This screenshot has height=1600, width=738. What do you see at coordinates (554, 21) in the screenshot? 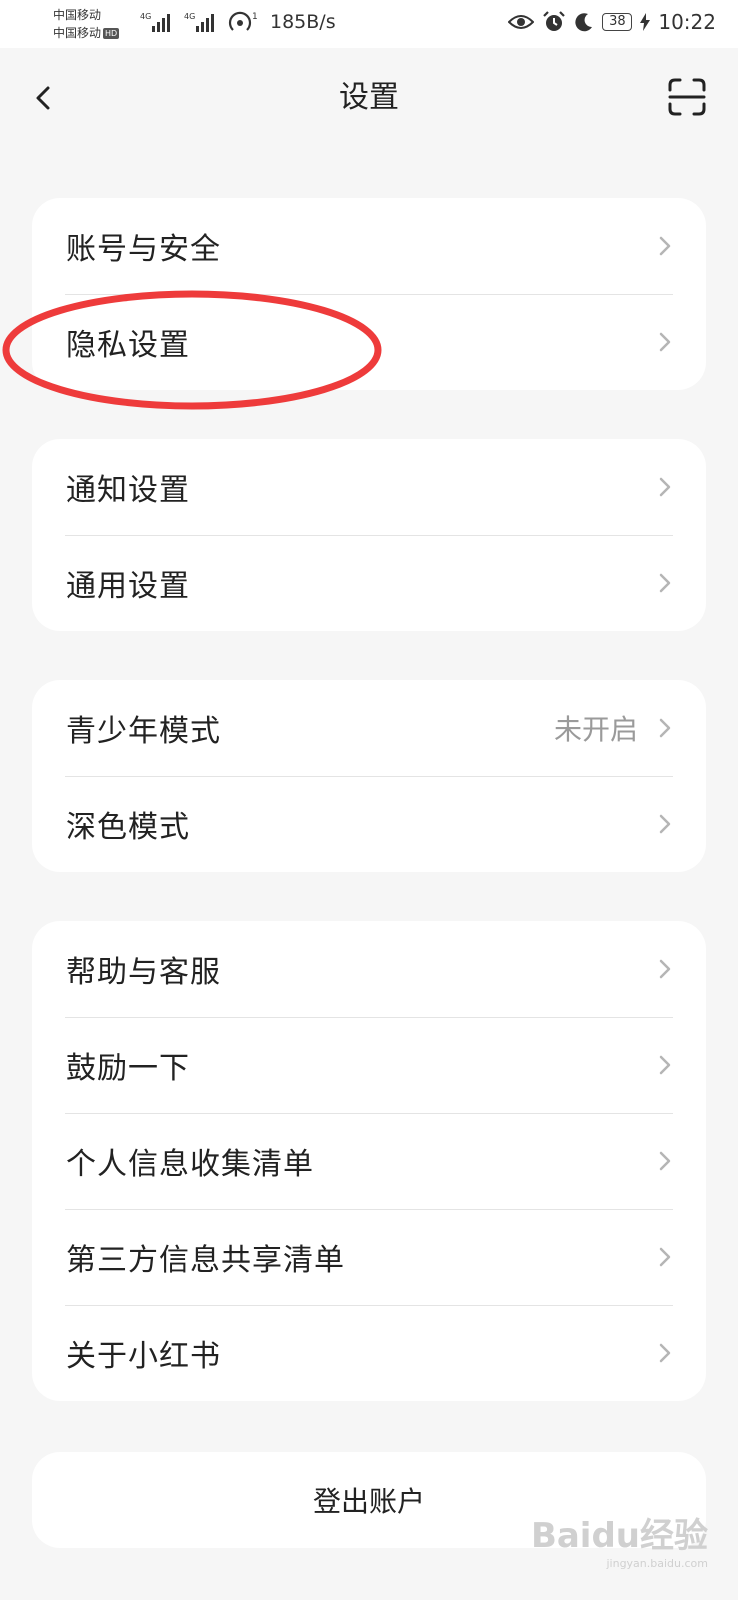
I see `alarm-icon` at bounding box center [554, 21].